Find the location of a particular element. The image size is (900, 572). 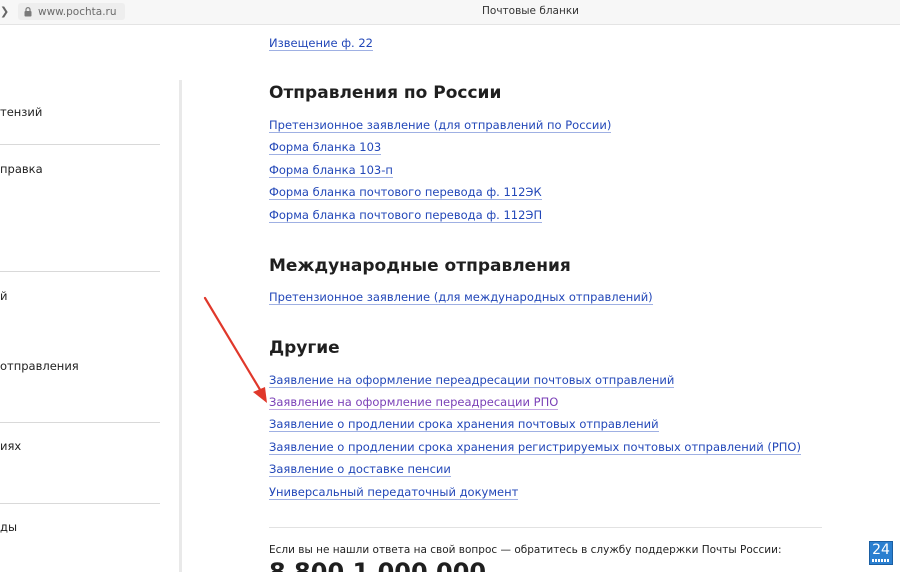

link-form-103: Форма бланка 103 is located at coordinates (325, 148).